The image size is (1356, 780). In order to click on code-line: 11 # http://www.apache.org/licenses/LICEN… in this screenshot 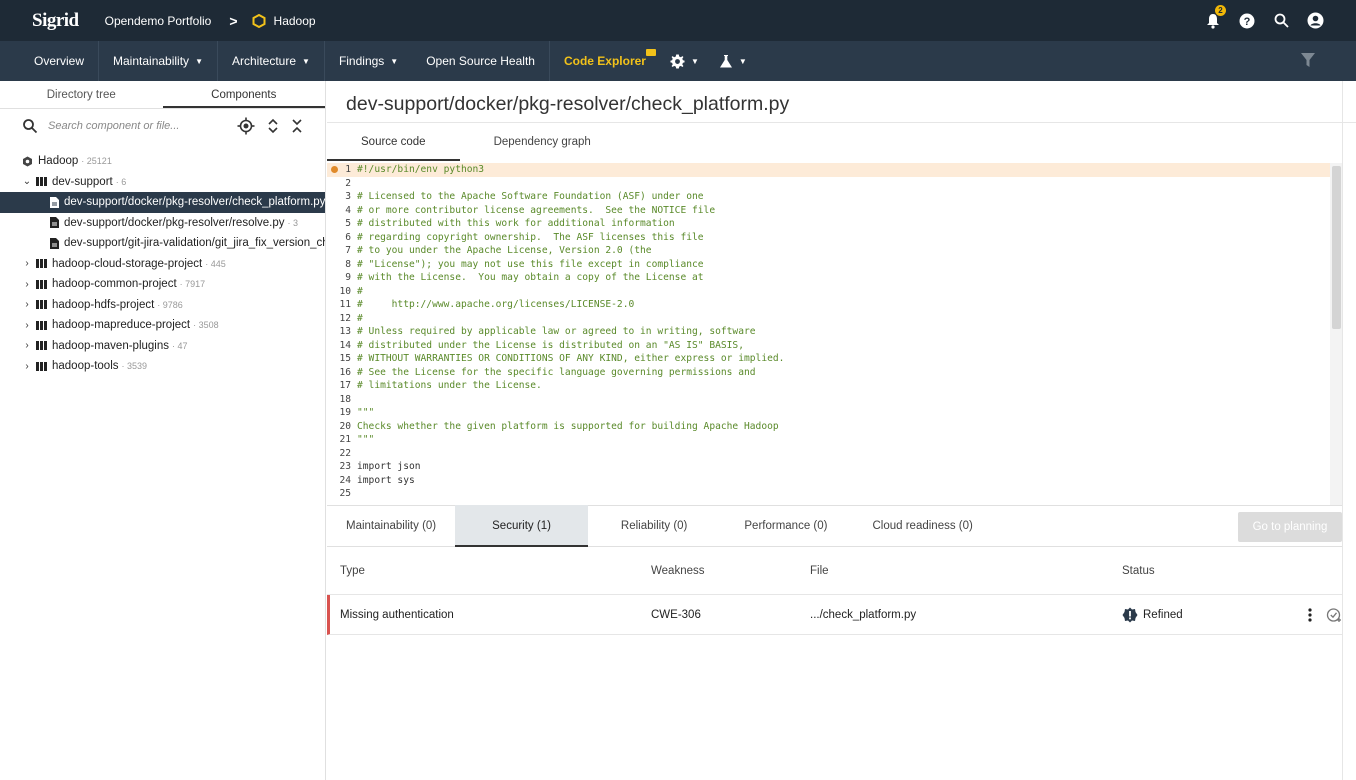, I will do `click(834, 305)`.